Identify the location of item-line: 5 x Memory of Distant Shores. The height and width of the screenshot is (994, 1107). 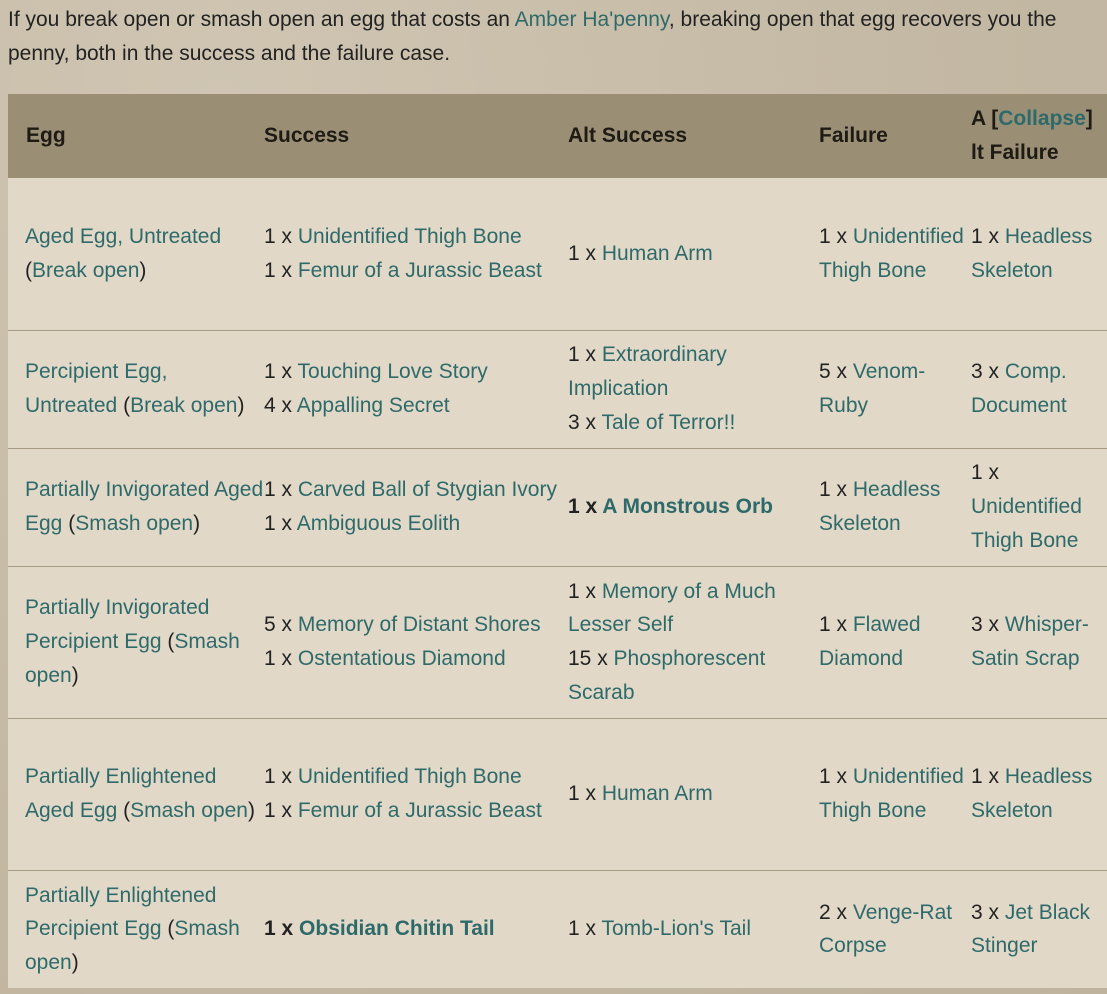
(416, 625).